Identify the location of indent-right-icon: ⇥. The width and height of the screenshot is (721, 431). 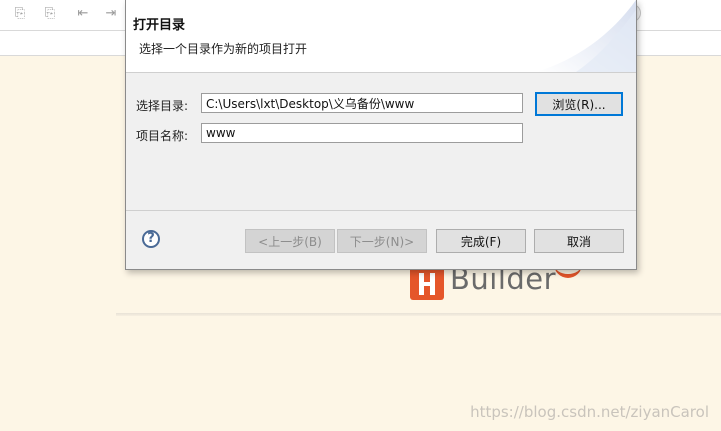
(111, 14).